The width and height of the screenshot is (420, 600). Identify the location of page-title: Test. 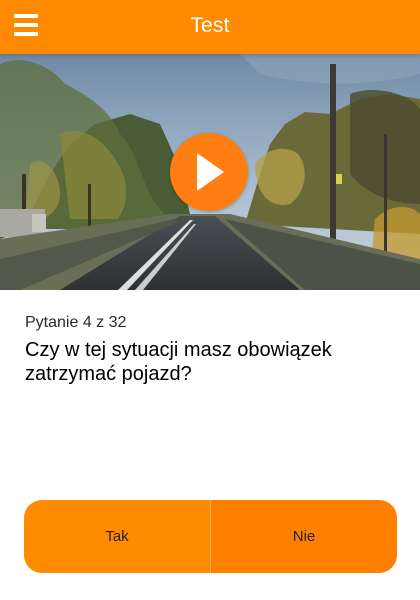
(210, 25).